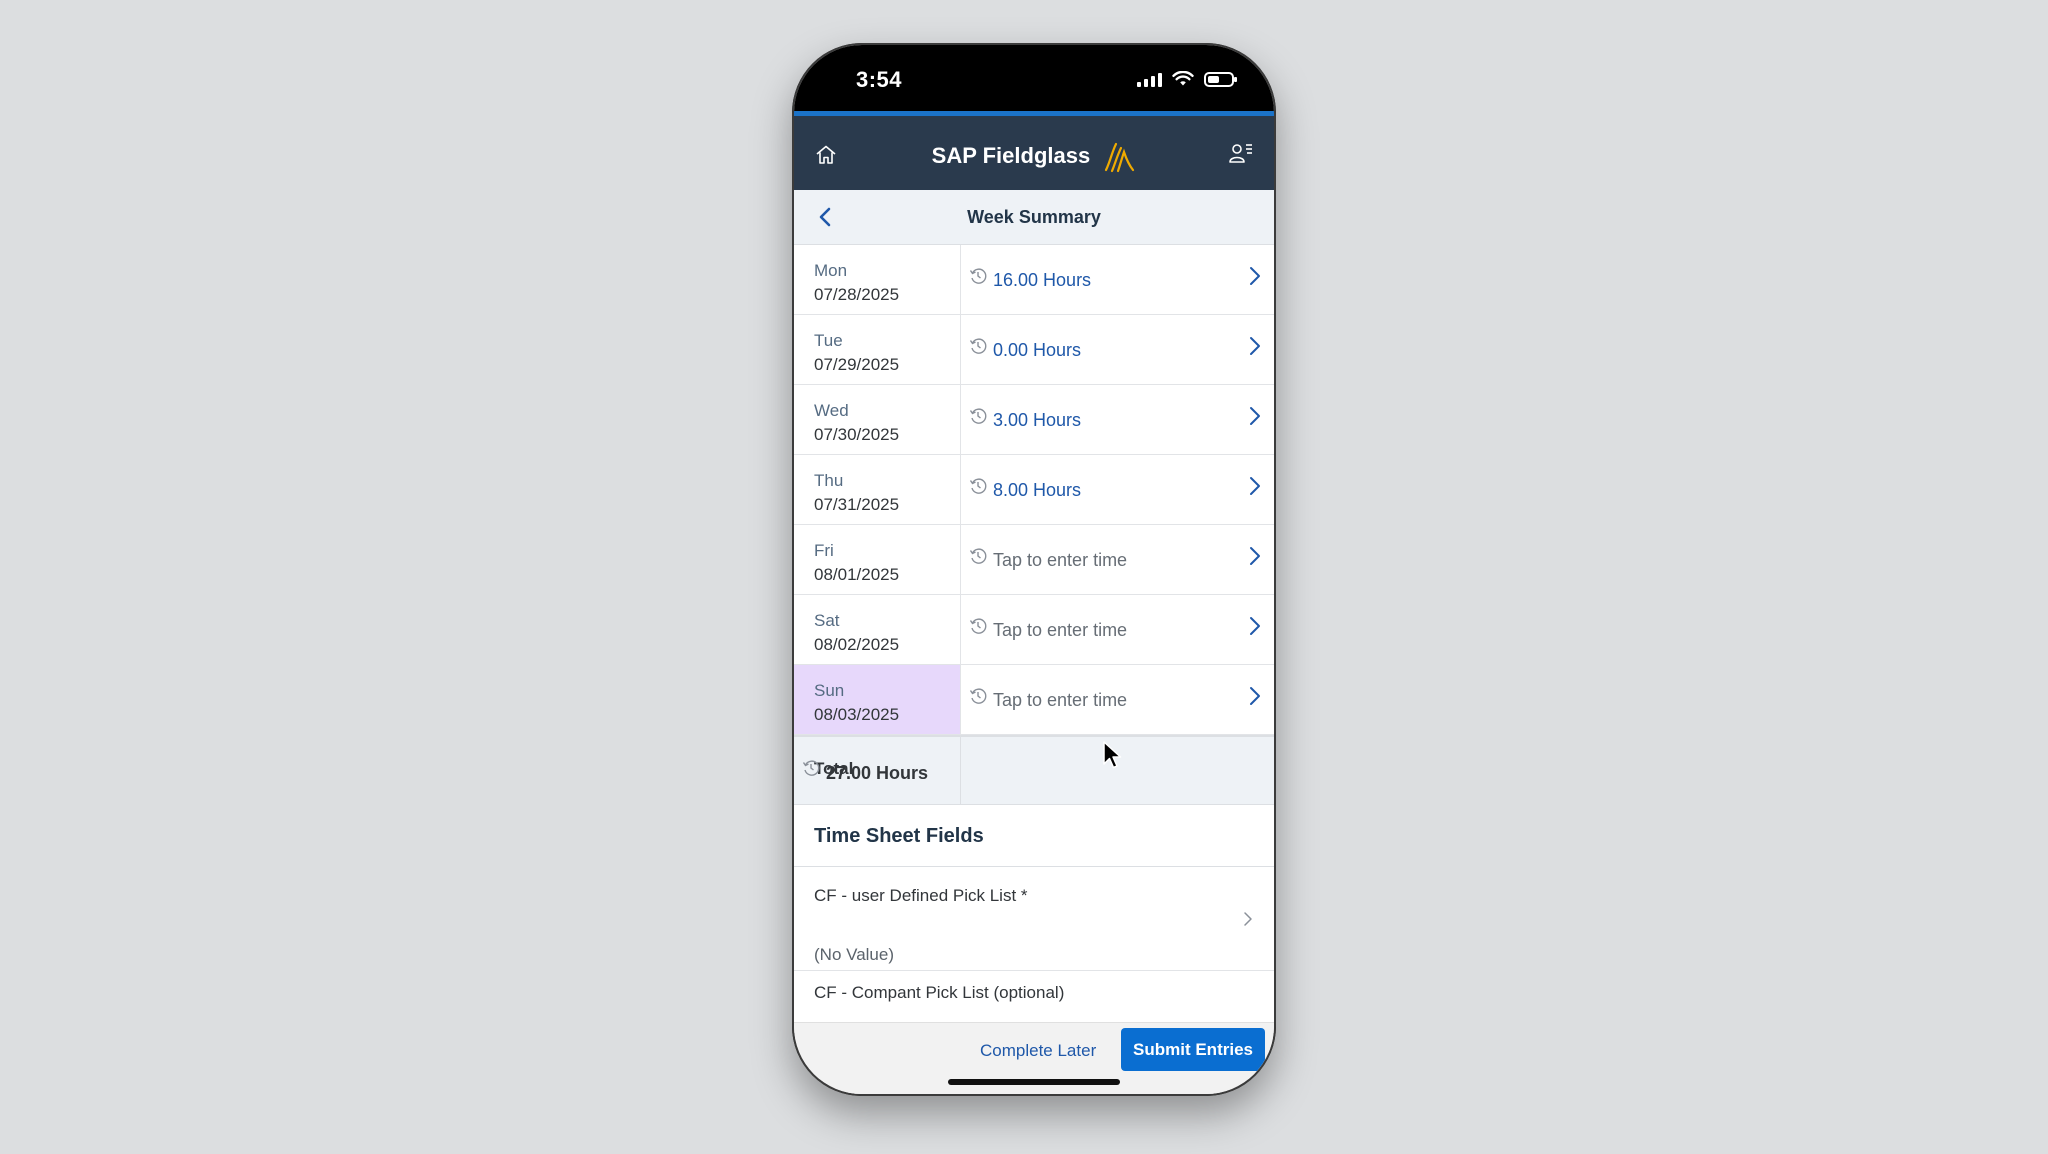 The width and height of the screenshot is (2048, 1154). What do you see at coordinates (1042, 280) in the screenshot?
I see `day-hours: 16.00 Hours` at bounding box center [1042, 280].